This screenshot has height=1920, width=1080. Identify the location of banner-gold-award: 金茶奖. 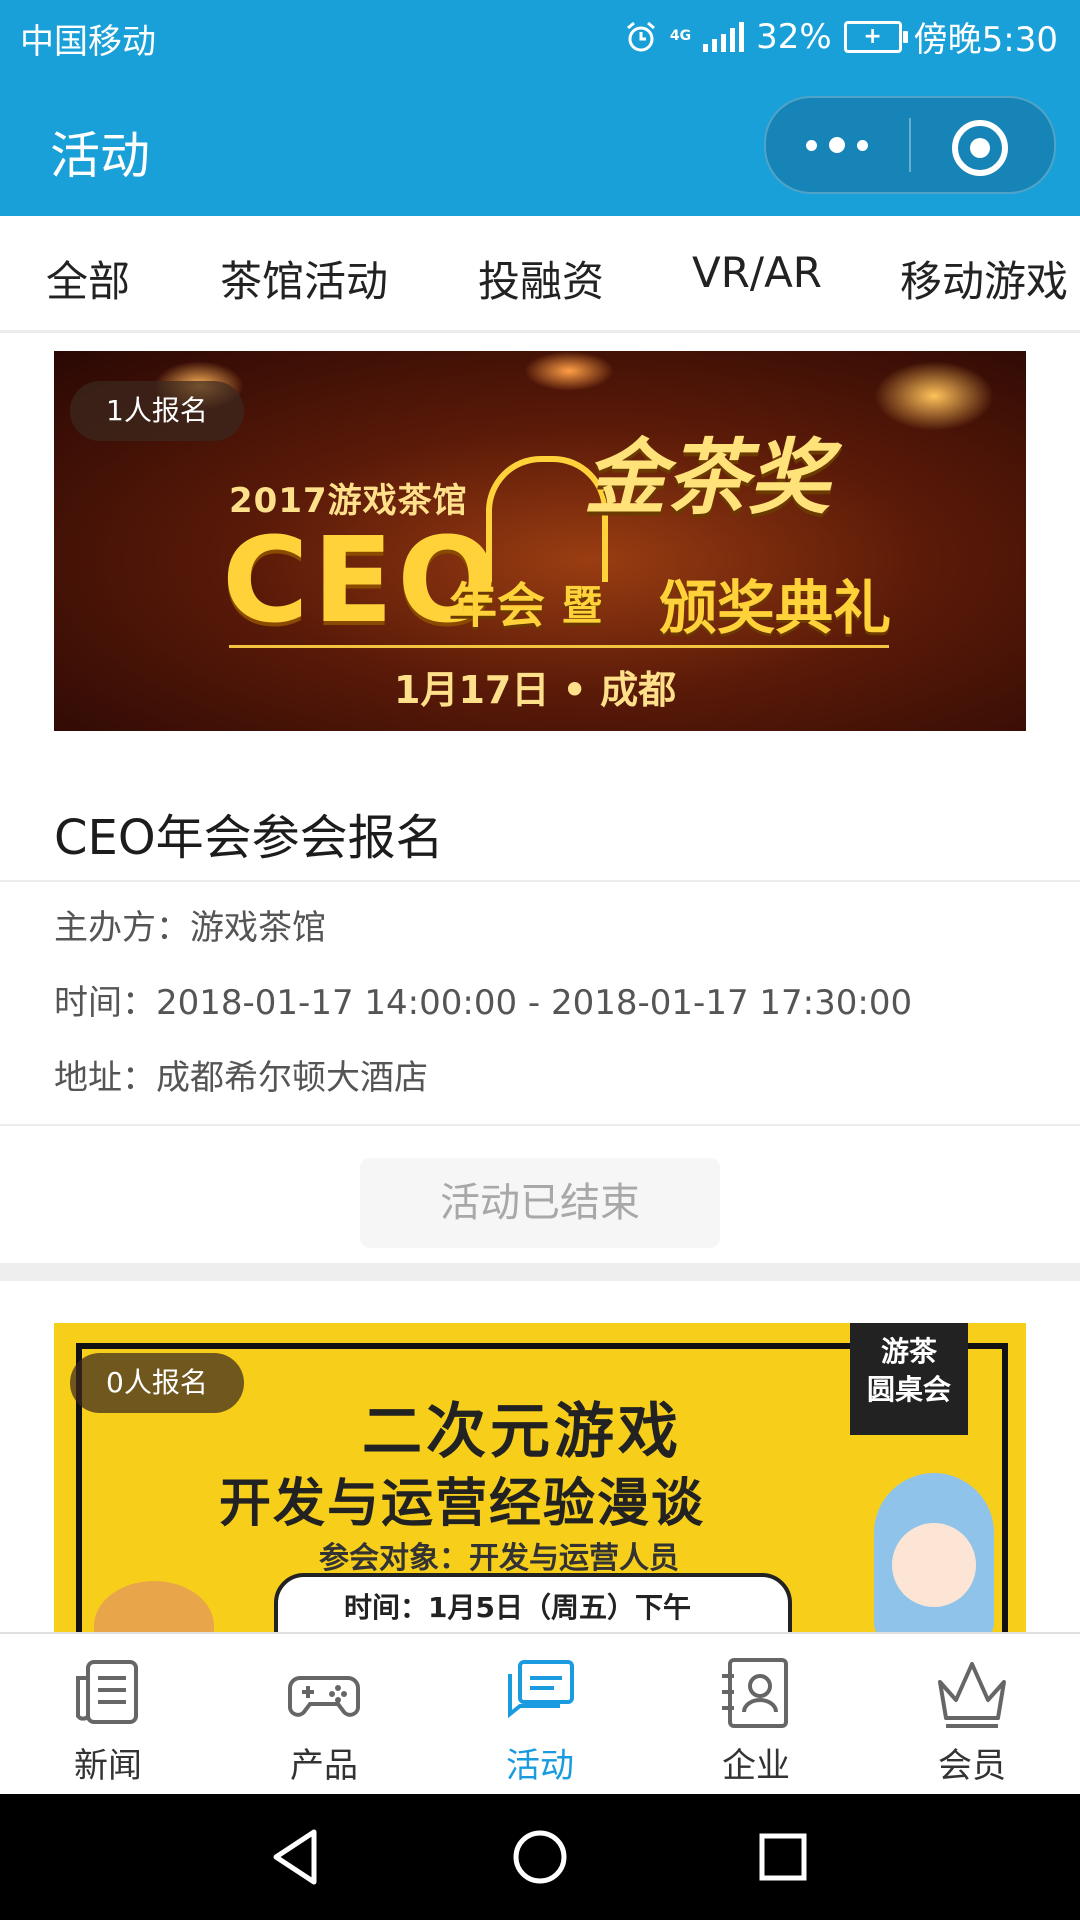
(707, 478).